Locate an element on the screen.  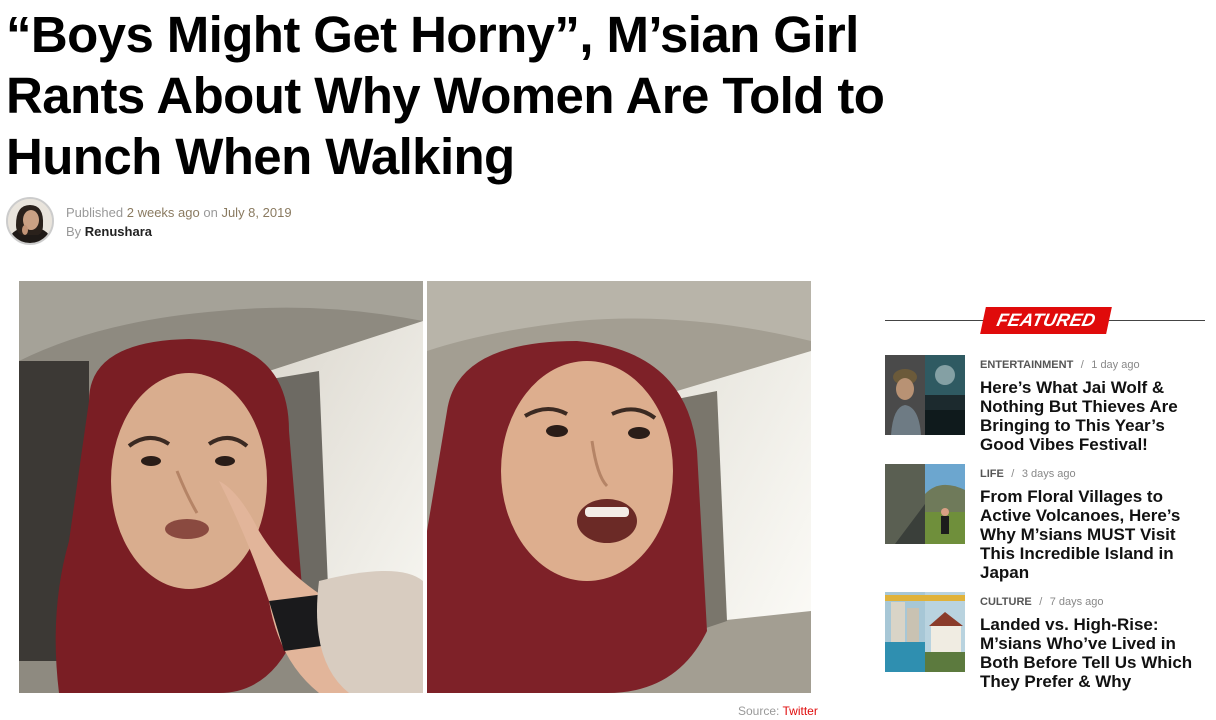
published-relative: 2 weeks ago is located at coordinates (163, 212).